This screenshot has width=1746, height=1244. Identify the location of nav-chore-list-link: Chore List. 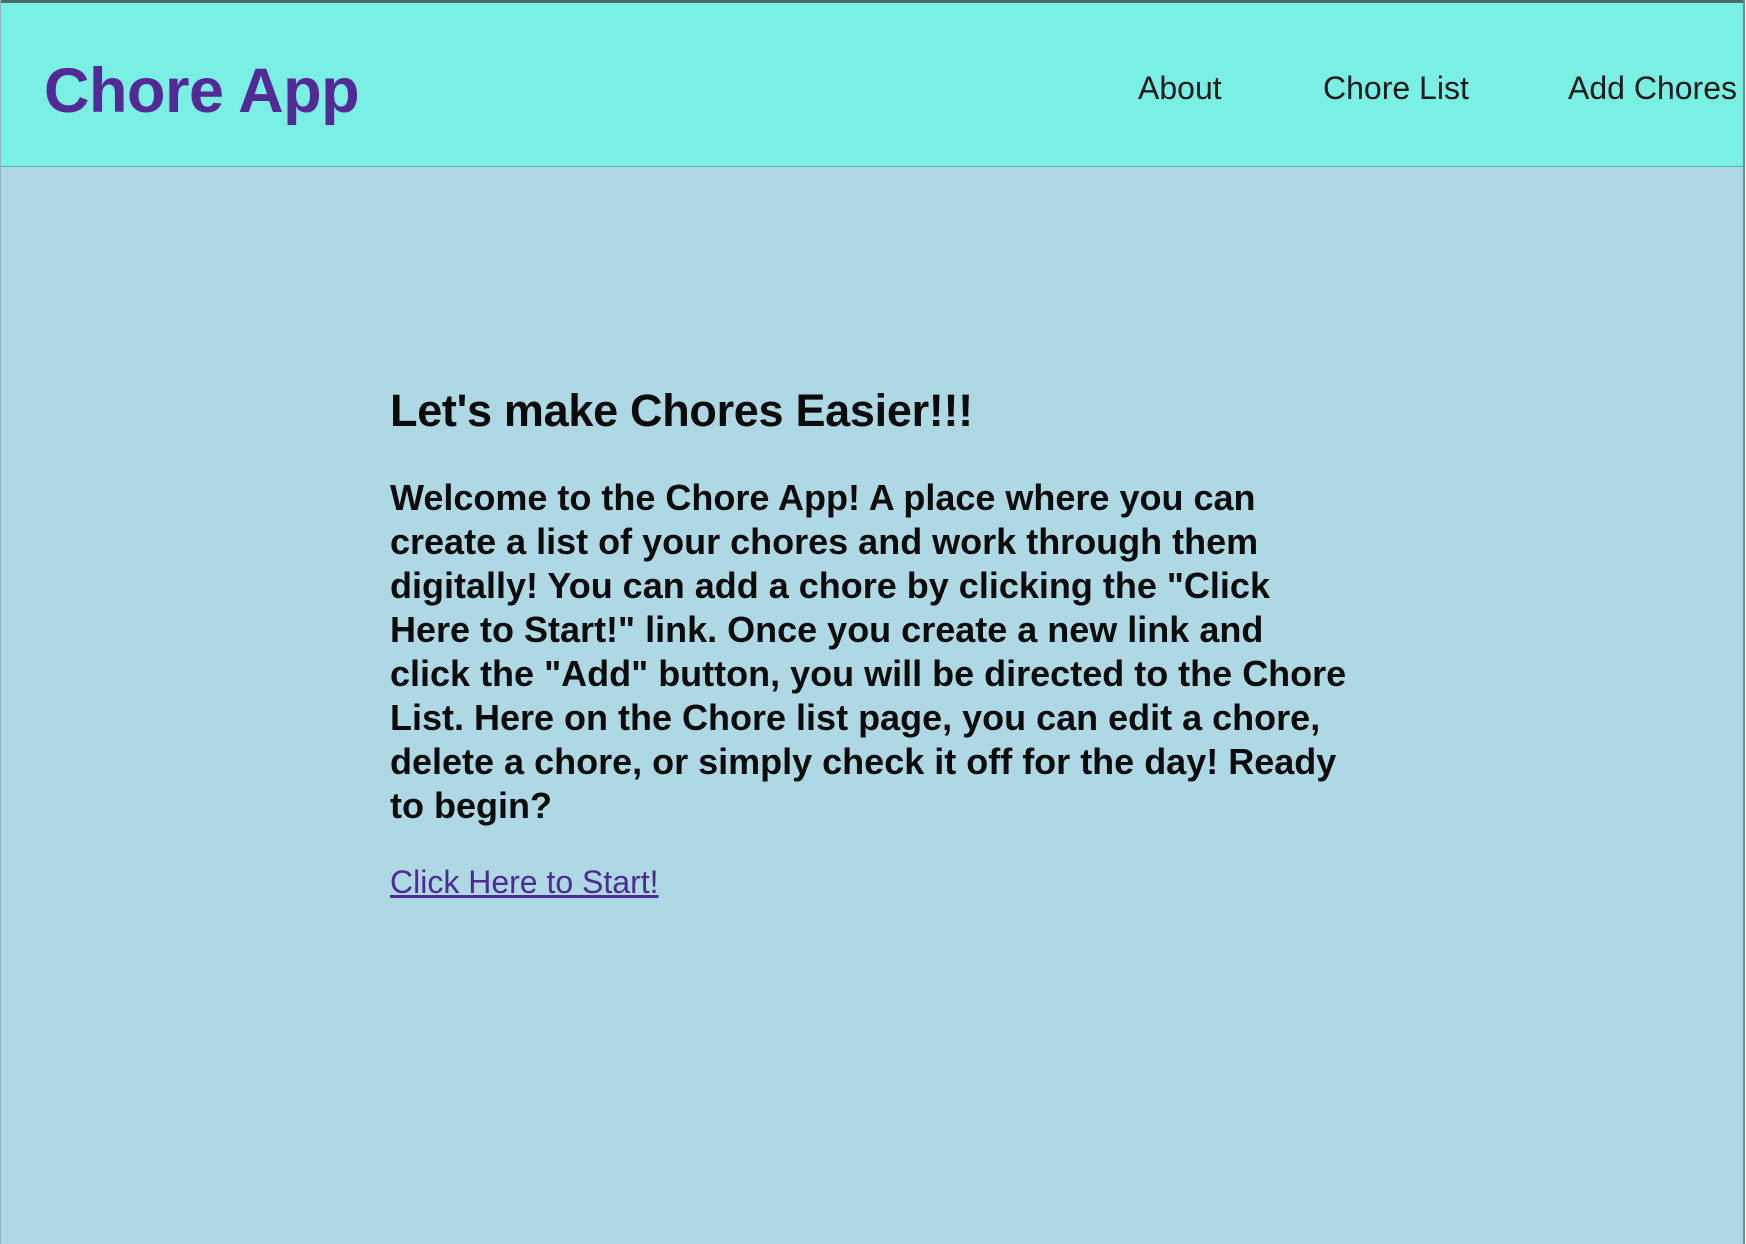
(1396, 88).